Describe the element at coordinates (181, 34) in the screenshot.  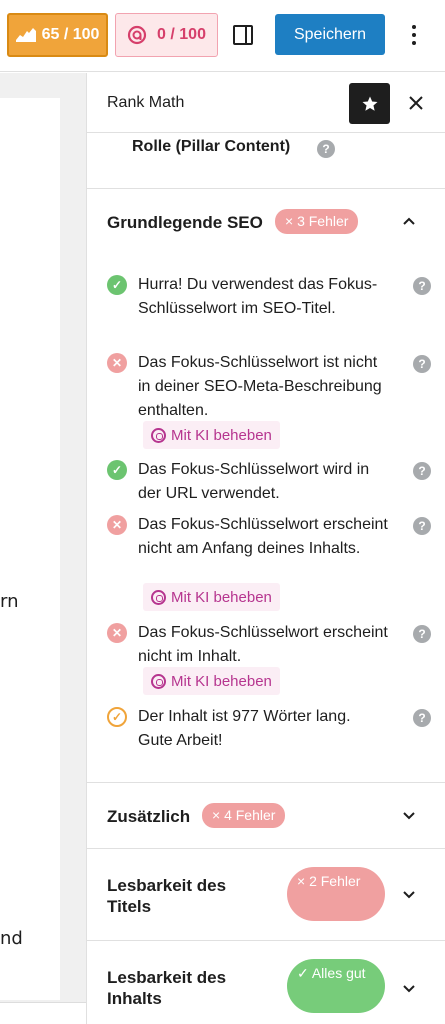
I see `content-ai-score-value: 0 / 100` at that location.